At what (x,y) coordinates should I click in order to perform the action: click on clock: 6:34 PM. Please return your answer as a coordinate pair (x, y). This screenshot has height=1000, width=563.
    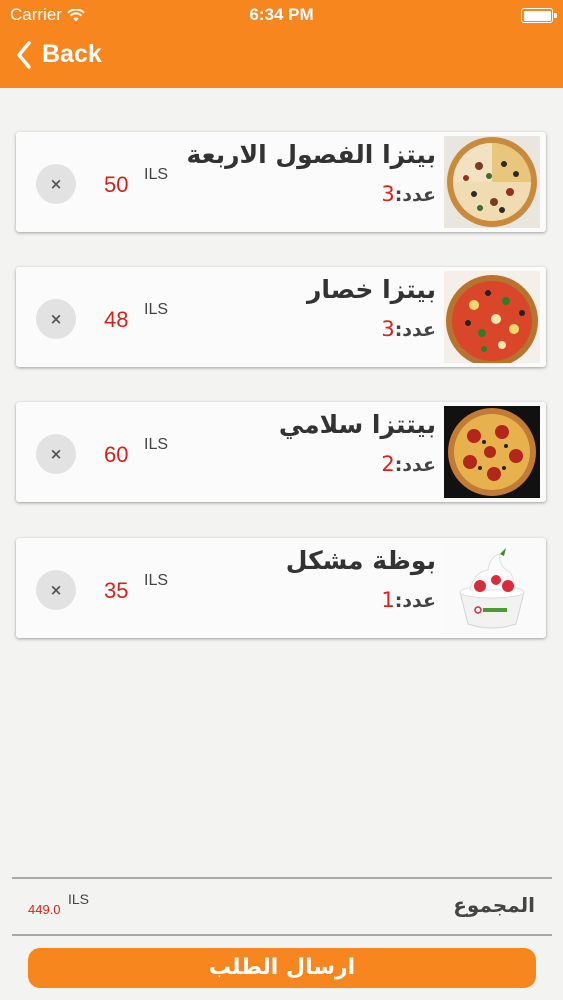
    Looking at the image, I should click on (281, 14).